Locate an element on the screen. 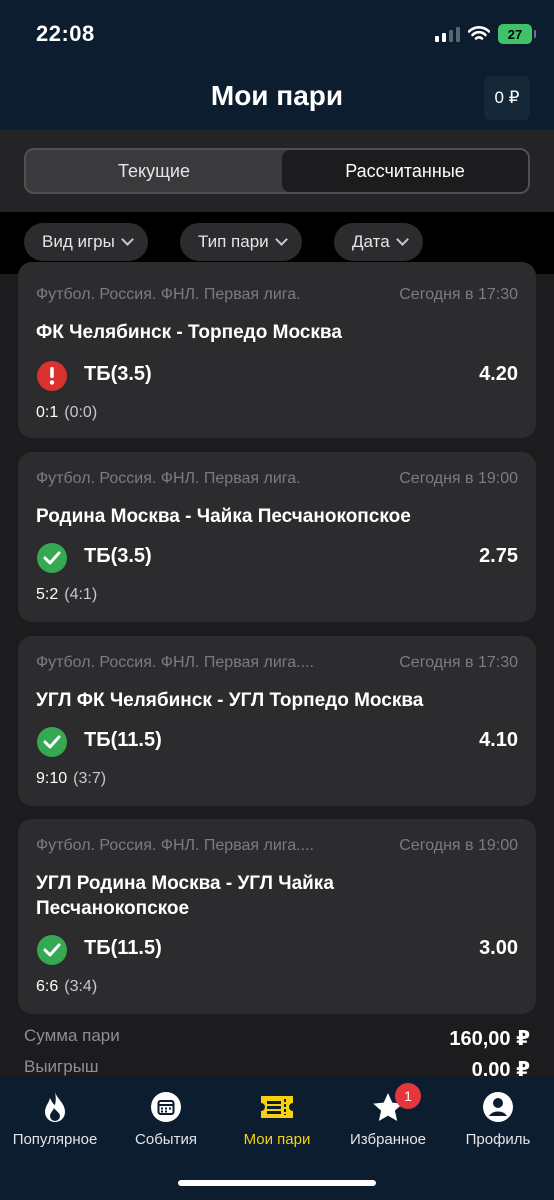  tab-my-bets-label: Мои пари is located at coordinates (277, 1139).